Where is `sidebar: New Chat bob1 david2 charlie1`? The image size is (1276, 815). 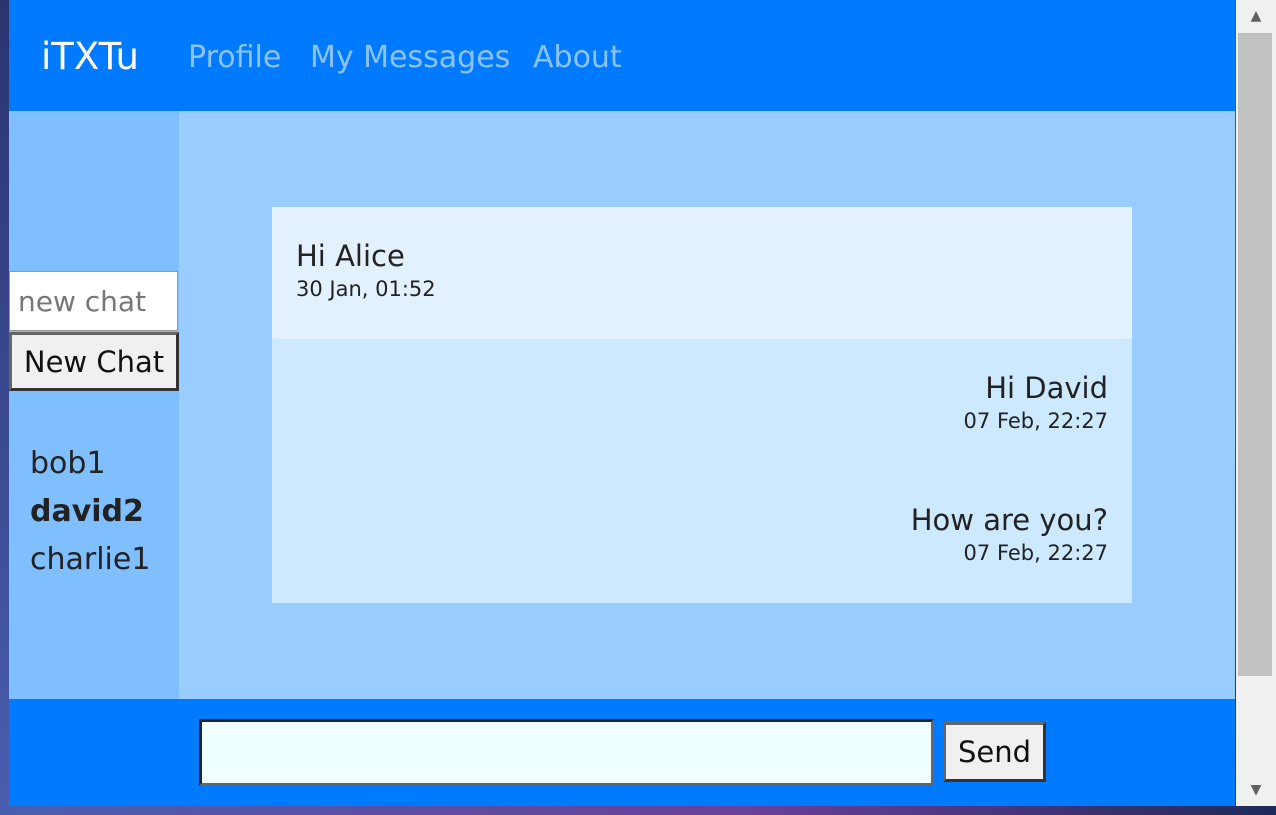
sidebar: New Chat bob1 david2 charlie1 is located at coordinates (94, 405).